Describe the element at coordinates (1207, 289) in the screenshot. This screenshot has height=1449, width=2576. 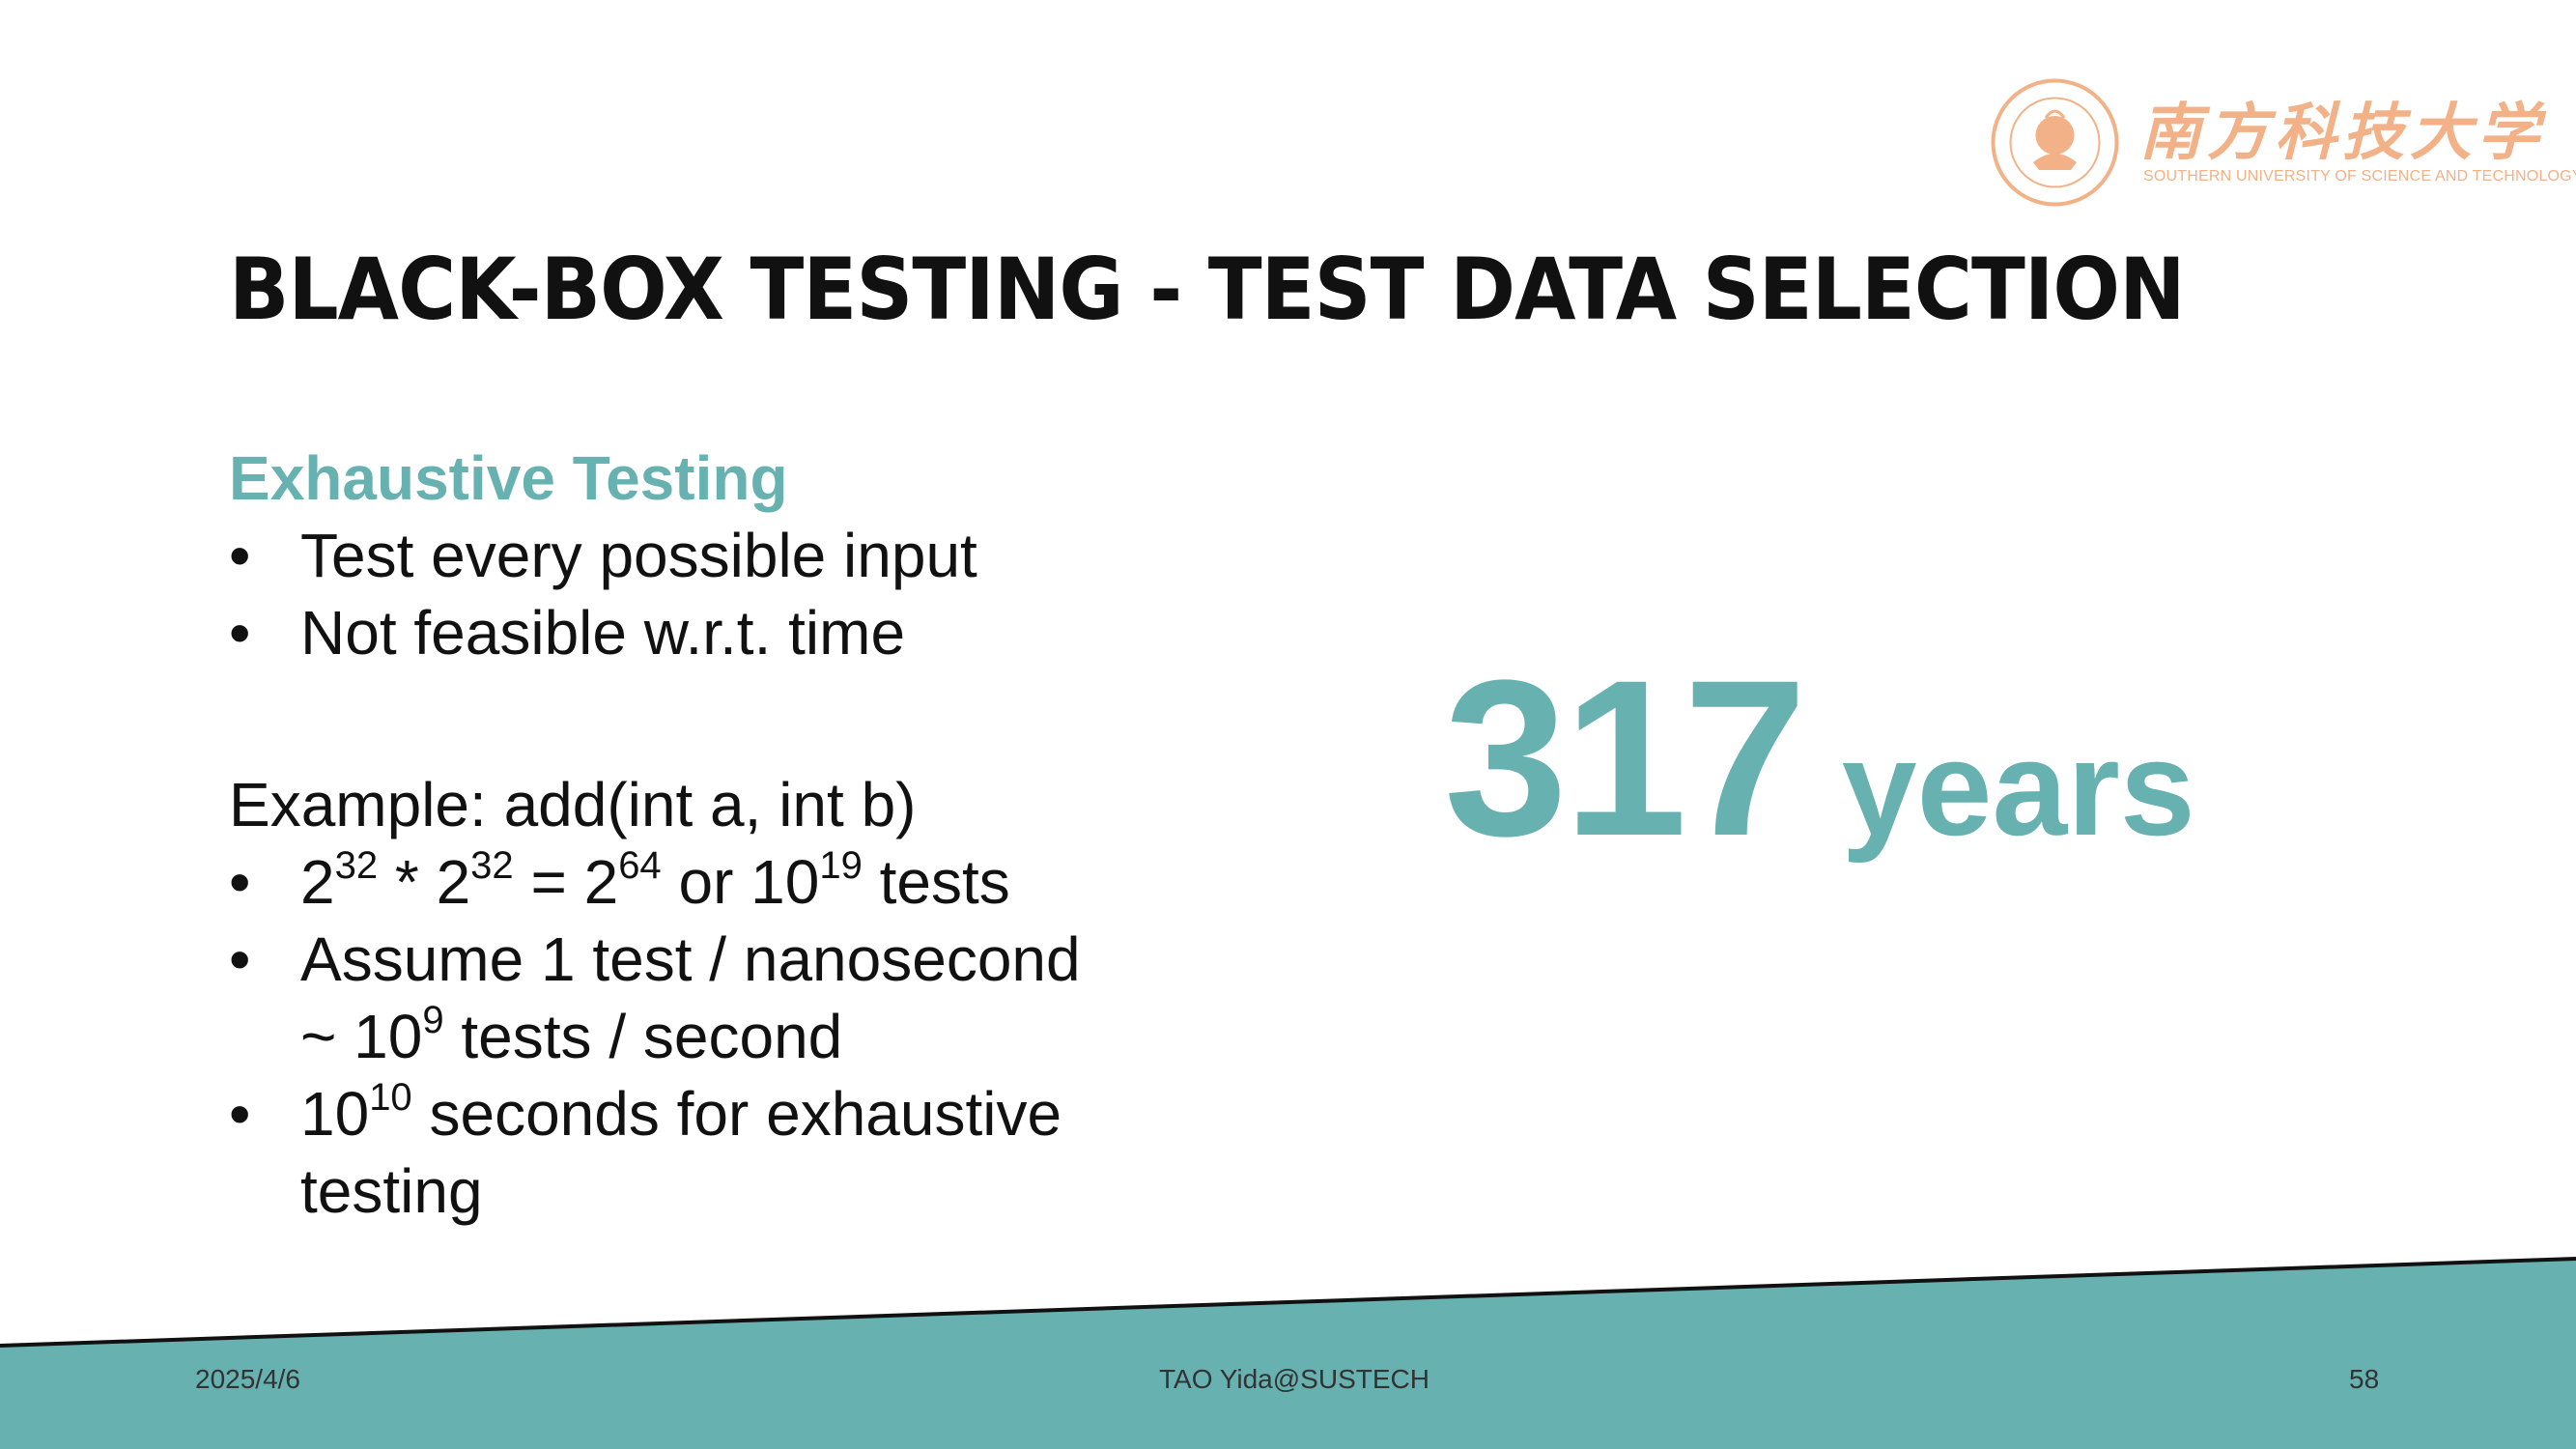
I see `slide-title: Black-box Testing - Test Data Selection` at that location.